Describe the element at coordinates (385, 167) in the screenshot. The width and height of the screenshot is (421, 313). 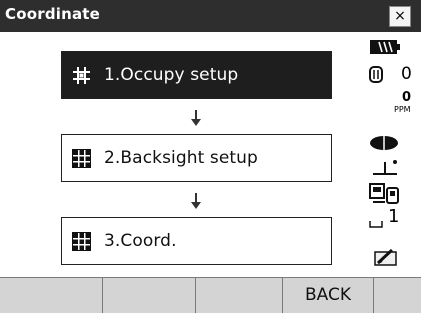
I see `tilt-icon` at that location.